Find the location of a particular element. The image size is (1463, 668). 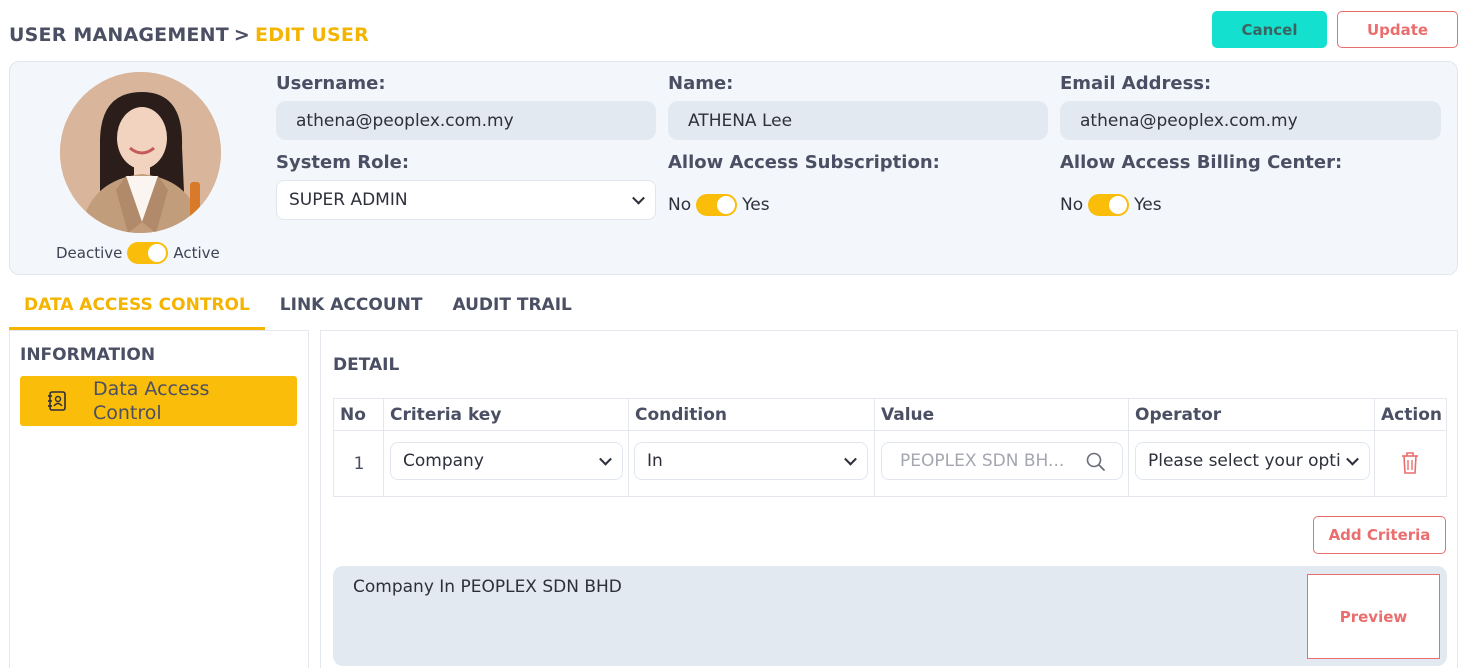

breadcrumb: USER MANAGEMENT > EDIT USER is located at coordinates (189, 35).